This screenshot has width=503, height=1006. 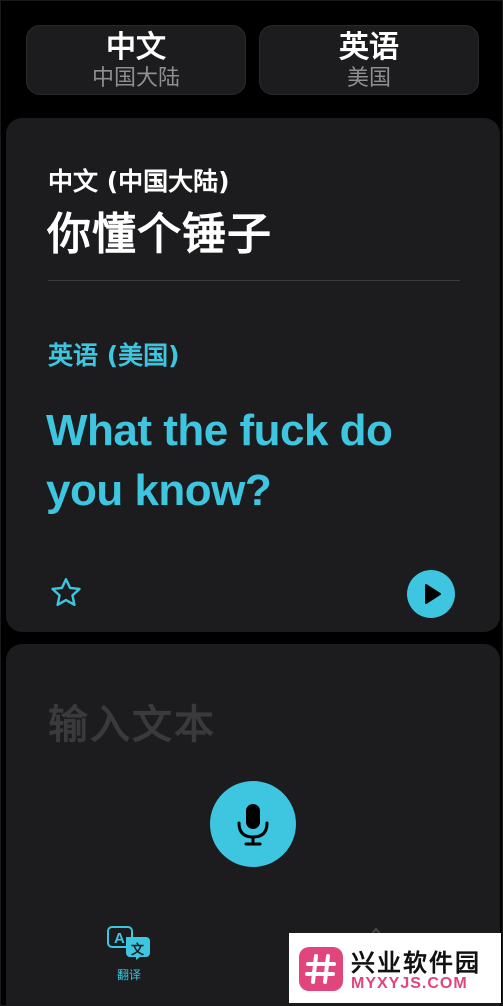 I want to click on svg-text: 文, so click(x=138, y=950).